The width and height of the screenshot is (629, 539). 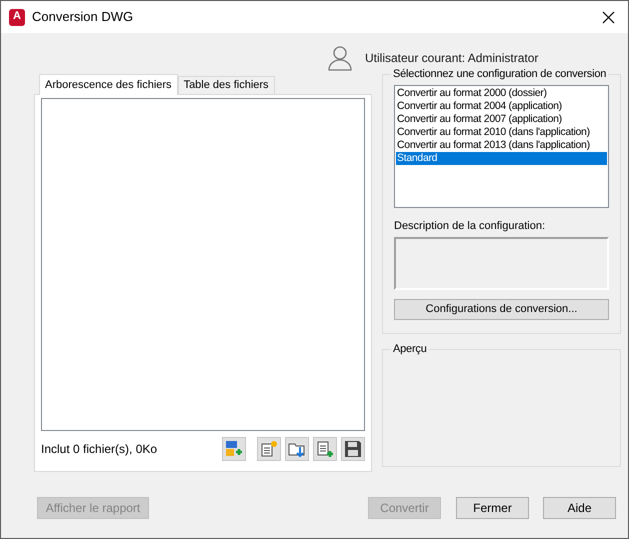 I want to click on description-label: Description de la configuration:, so click(x=470, y=226).